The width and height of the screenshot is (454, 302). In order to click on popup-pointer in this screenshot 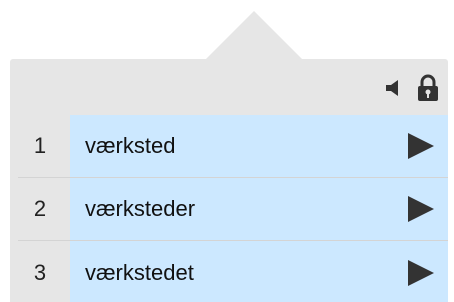, I will do `click(254, 35)`.